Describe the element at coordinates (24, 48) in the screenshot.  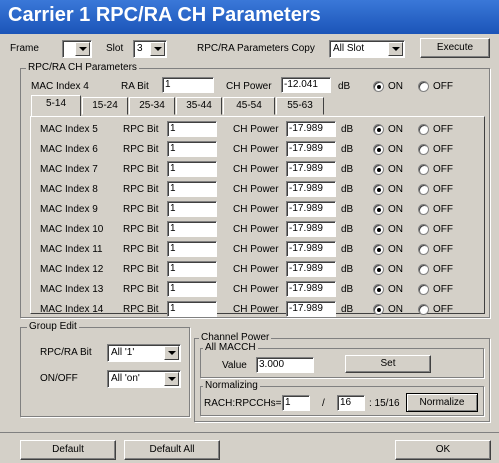
I see `frame-label: Frame` at that location.